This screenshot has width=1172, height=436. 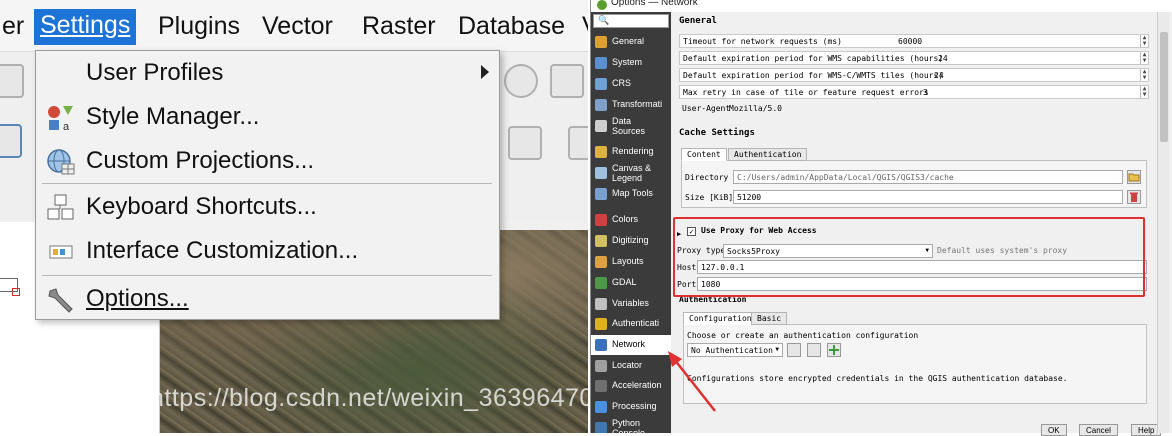 What do you see at coordinates (399, 26) in the screenshot?
I see `menu-raster: Raster` at bounding box center [399, 26].